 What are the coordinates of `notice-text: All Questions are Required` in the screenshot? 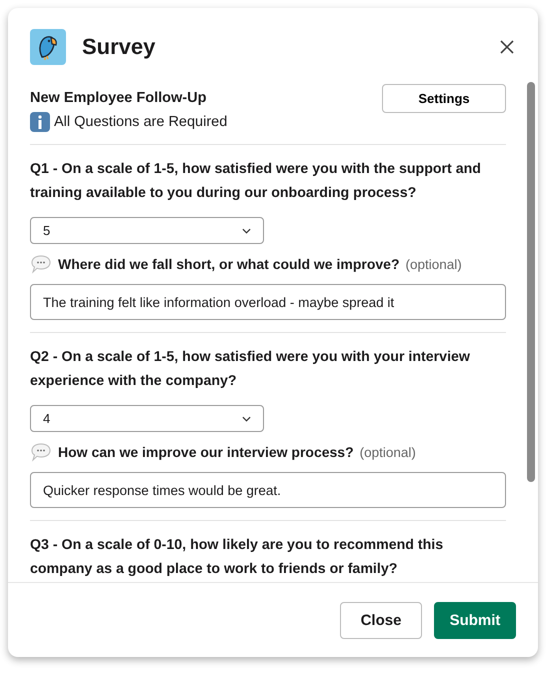 It's located at (141, 122).